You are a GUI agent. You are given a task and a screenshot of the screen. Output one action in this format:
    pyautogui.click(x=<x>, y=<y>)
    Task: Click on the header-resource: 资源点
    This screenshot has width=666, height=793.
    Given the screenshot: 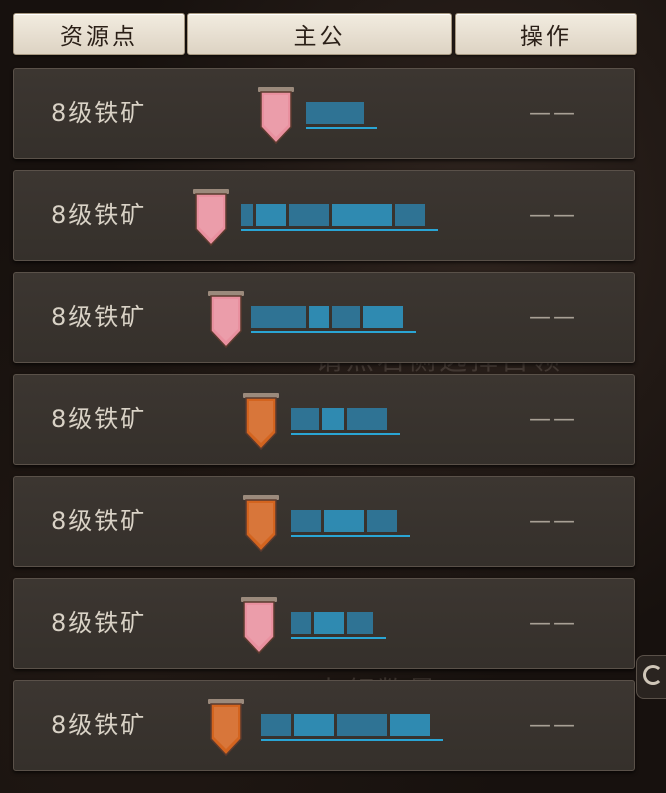 What is the action you would take?
    pyautogui.click(x=99, y=34)
    